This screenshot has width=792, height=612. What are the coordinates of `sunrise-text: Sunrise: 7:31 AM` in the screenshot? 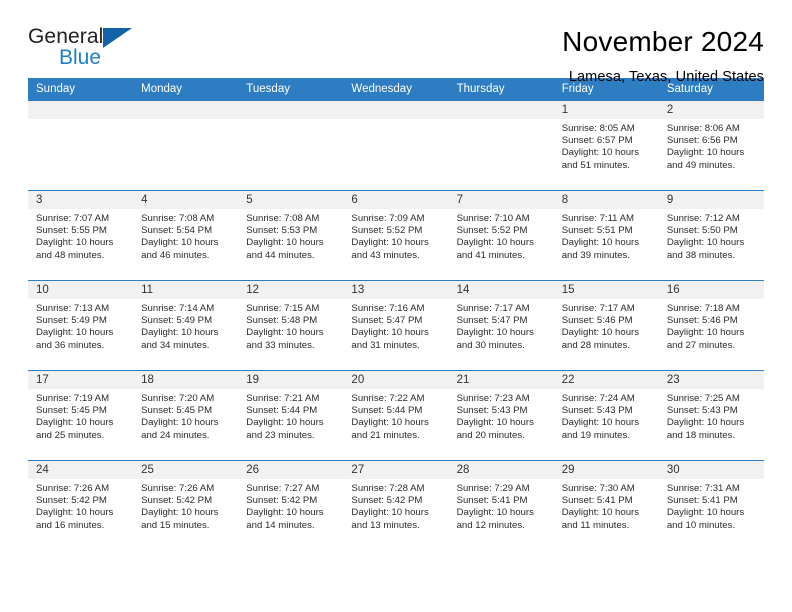 It's located at (703, 488).